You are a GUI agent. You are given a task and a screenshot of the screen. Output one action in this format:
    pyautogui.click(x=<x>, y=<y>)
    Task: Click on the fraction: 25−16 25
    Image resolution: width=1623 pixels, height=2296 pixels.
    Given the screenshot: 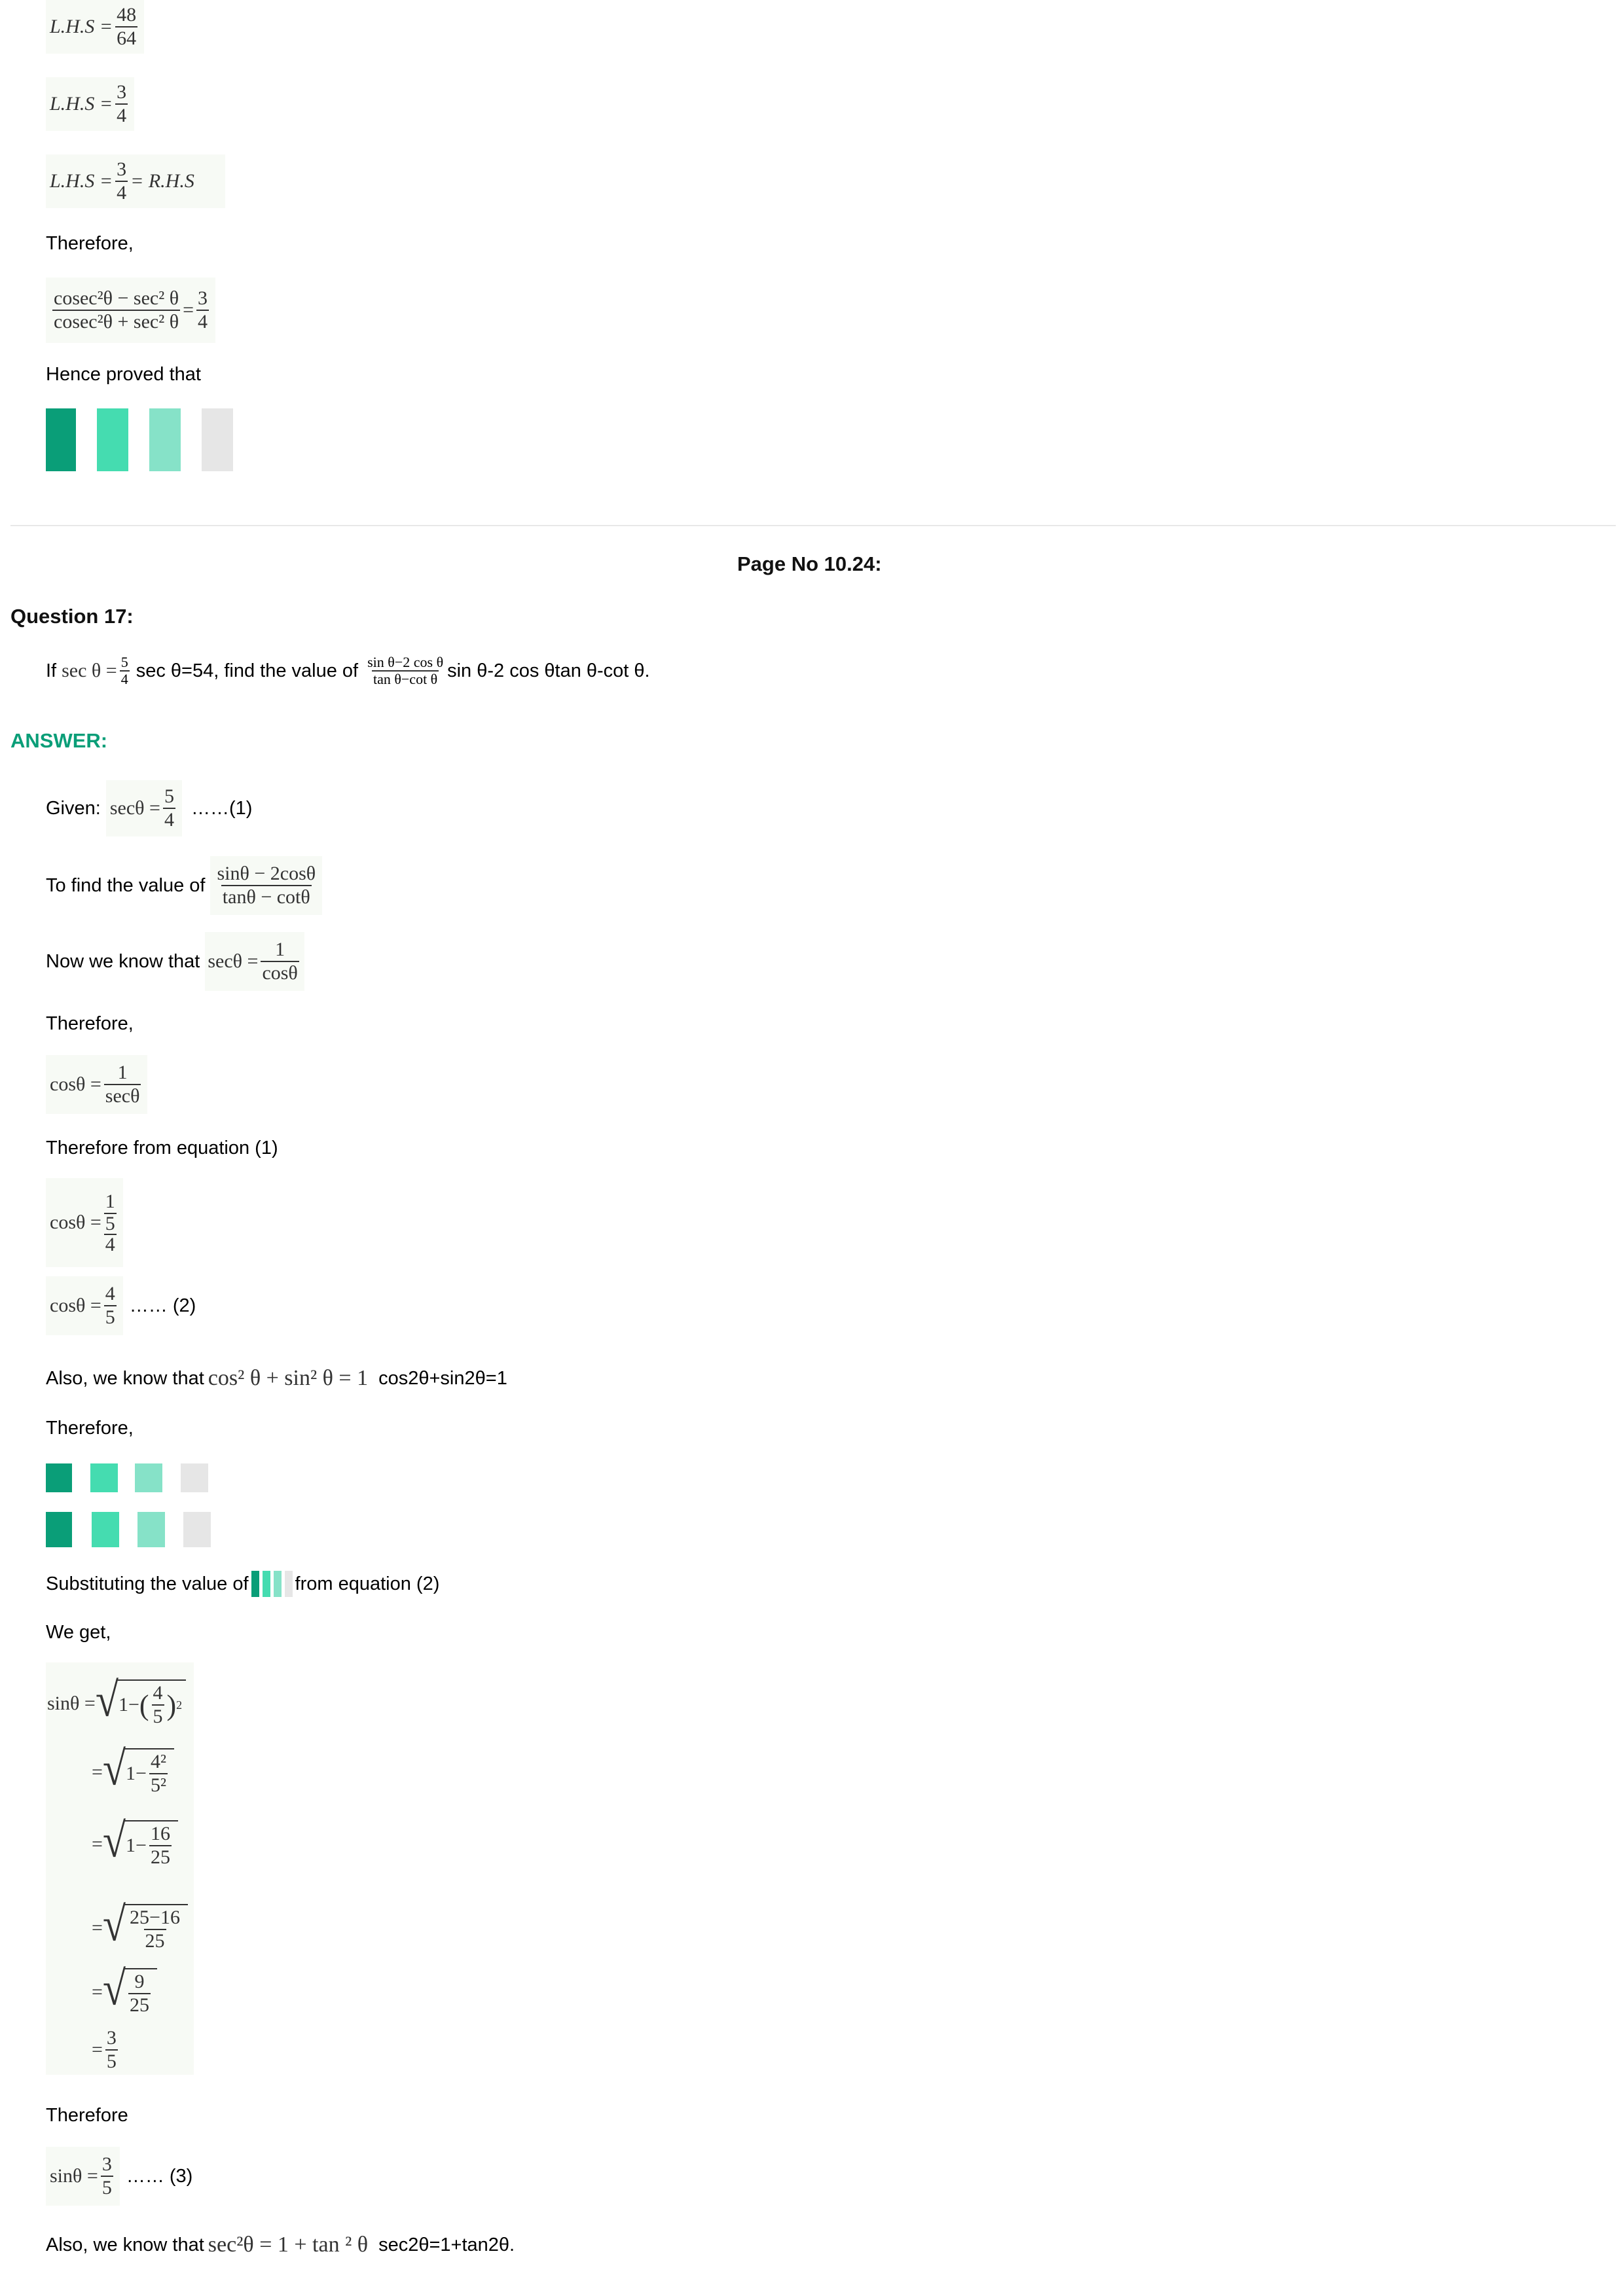 What is the action you would take?
    pyautogui.click(x=154, y=1929)
    